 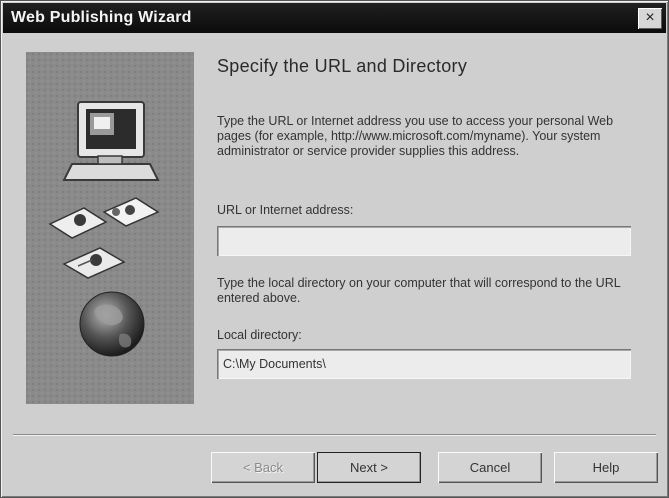 I want to click on local-directory-input: C:\My Documents\, so click(x=424, y=364).